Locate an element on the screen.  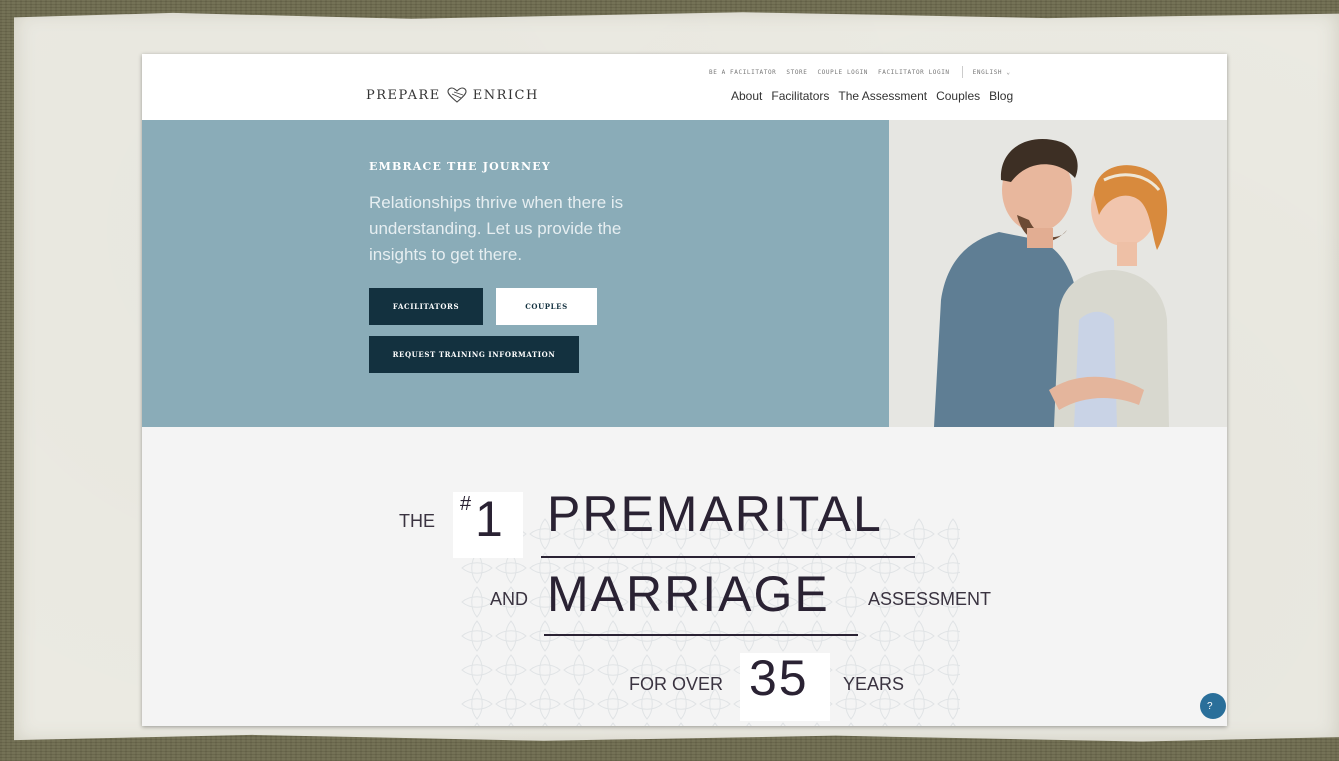
nav-blog: Blog is located at coordinates (1001, 96).